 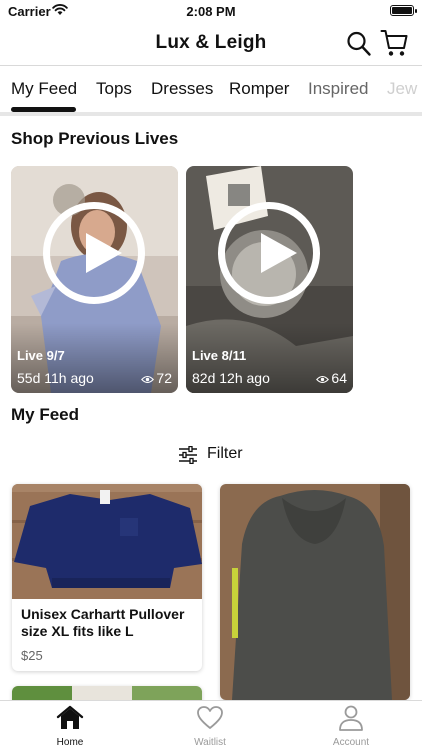 I want to click on product-price: $25, so click(x=32, y=655).